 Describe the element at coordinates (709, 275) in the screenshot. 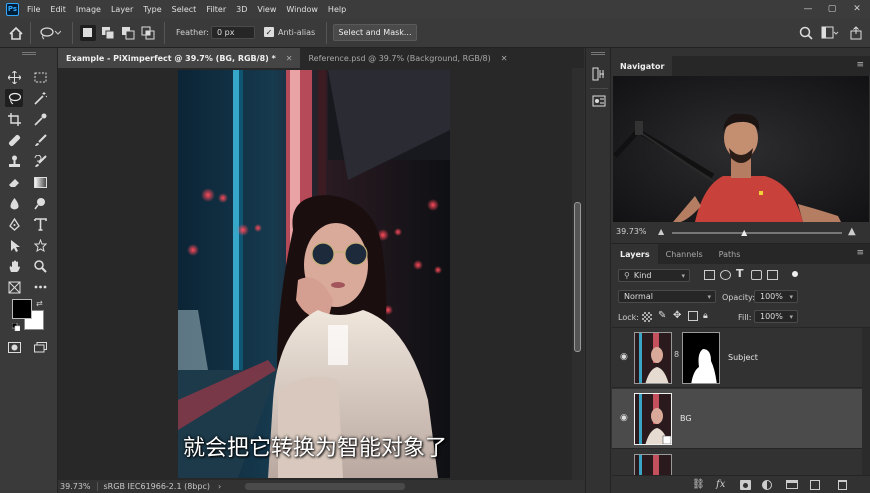

I see `pixel-filter-icon` at that location.